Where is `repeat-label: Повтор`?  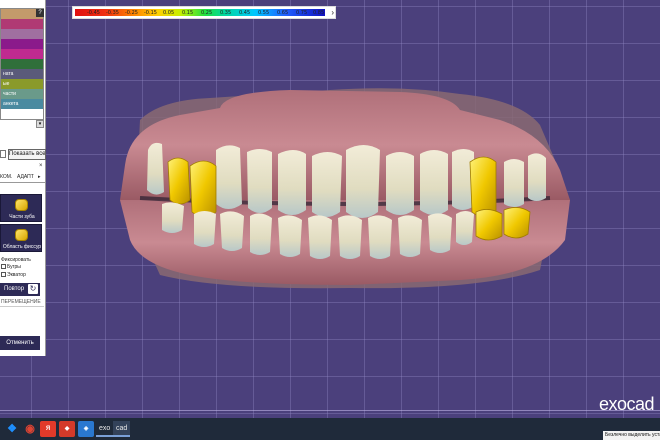
repeat-label: Повтор is located at coordinates (14, 289).